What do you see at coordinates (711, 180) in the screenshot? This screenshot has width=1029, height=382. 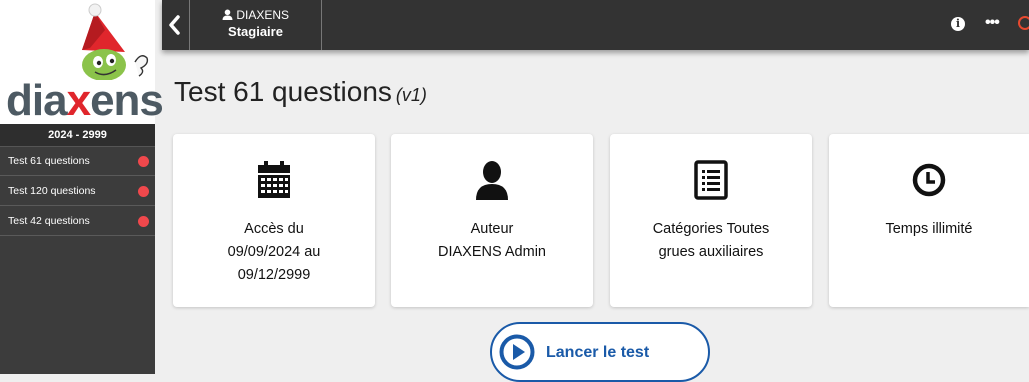 I see `list-icon` at bounding box center [711, 180].